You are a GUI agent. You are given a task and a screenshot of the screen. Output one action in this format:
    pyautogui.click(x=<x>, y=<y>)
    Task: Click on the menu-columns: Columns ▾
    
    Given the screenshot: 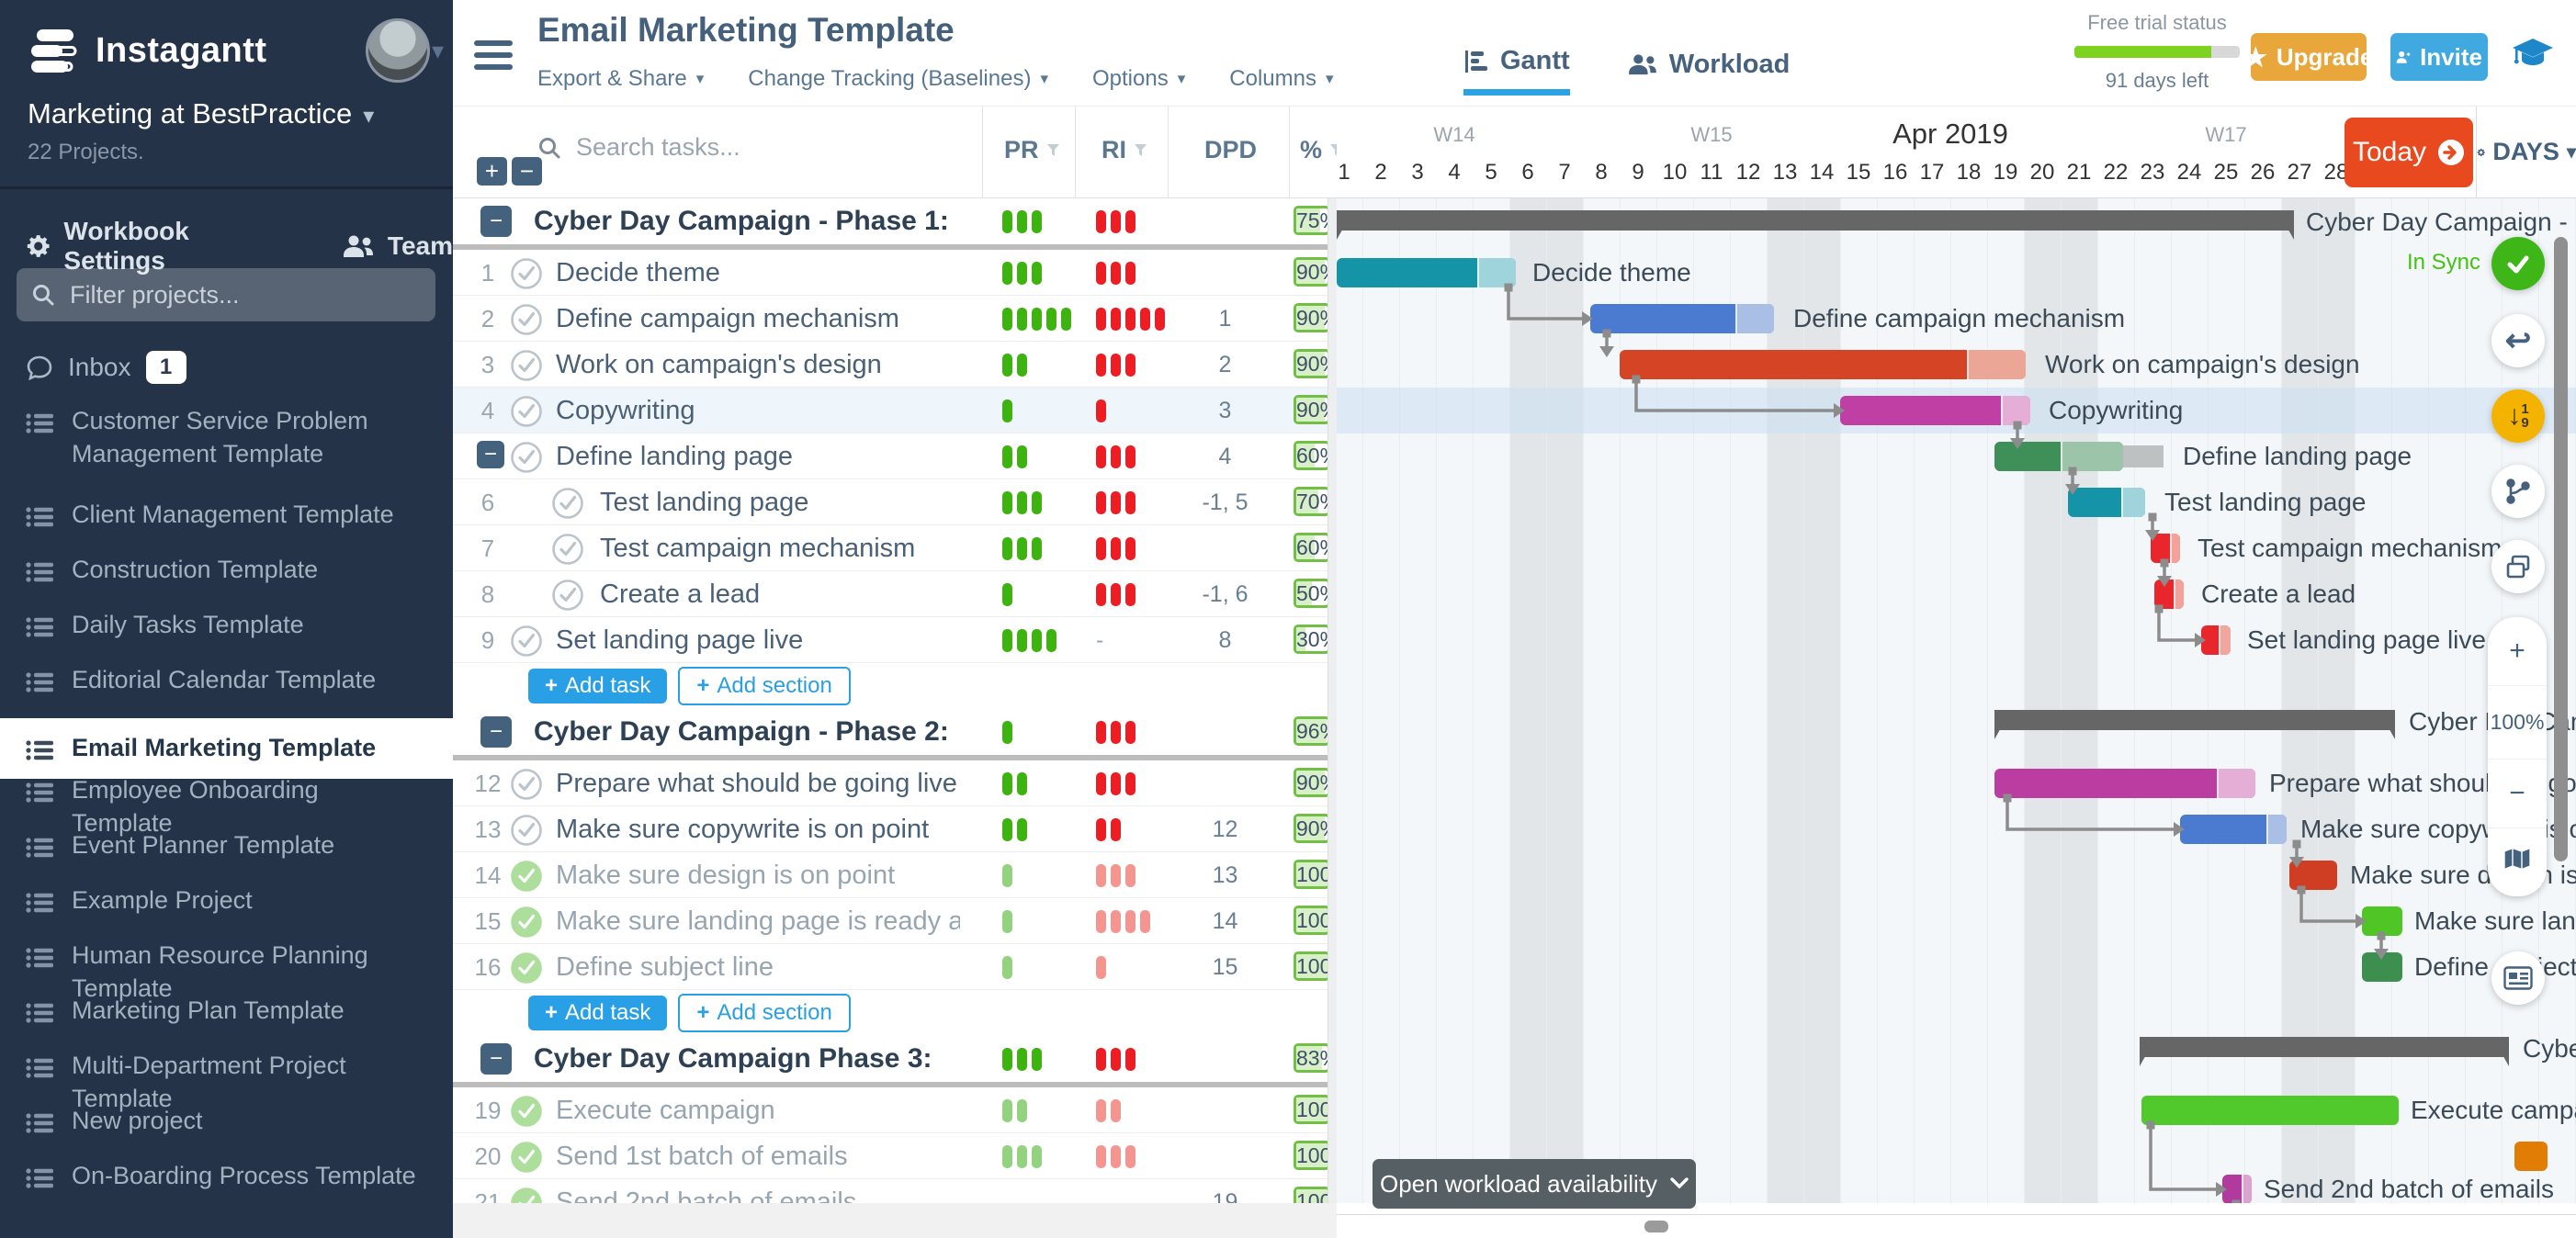 What is the action you would take?
    pyautogui.click(x=1281, y=79)
    